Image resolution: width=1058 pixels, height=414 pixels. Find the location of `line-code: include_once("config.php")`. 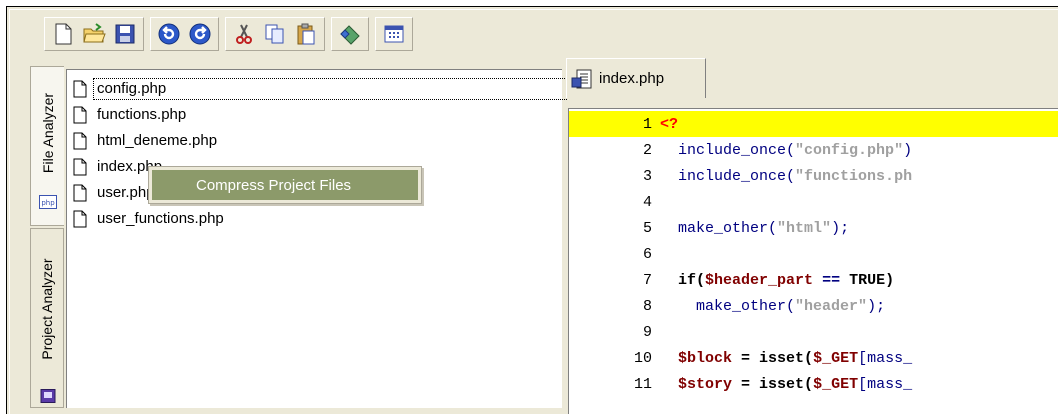

line-code: include_once("config.php") is located at coordinates (783, 150).